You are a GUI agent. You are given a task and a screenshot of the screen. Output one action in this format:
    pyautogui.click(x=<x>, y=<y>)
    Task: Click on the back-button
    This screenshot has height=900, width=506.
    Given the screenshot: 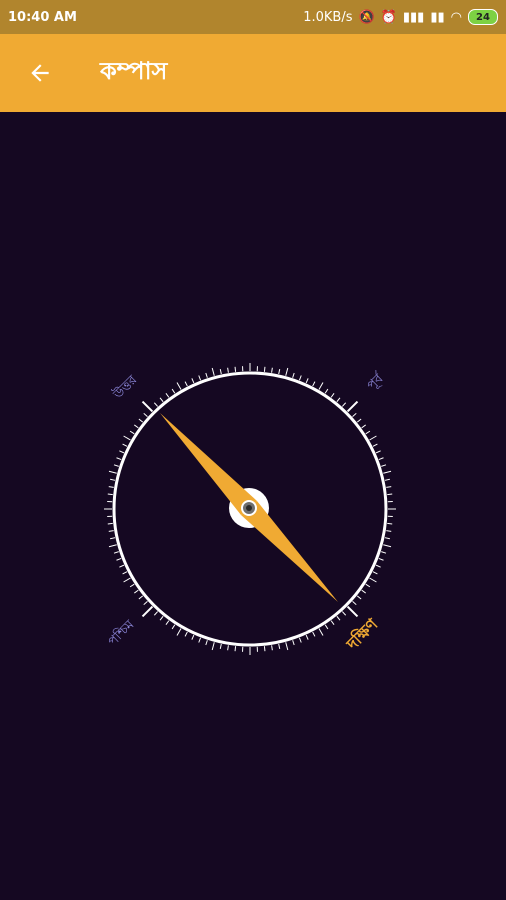 What is the action you would take?
    pyautogui.click(x=40, y=73)
    